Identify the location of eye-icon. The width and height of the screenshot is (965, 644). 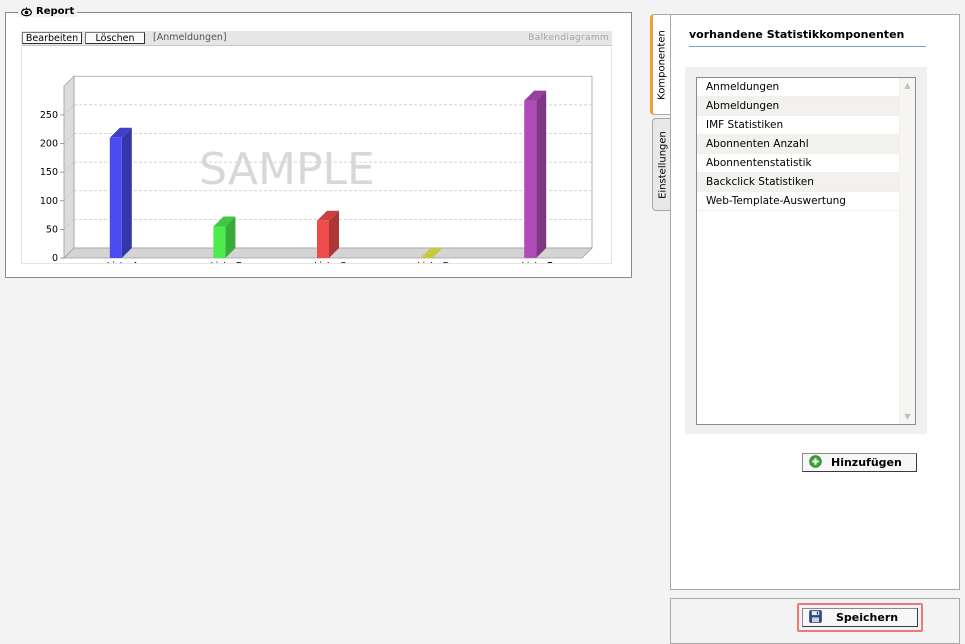
(26, 12).